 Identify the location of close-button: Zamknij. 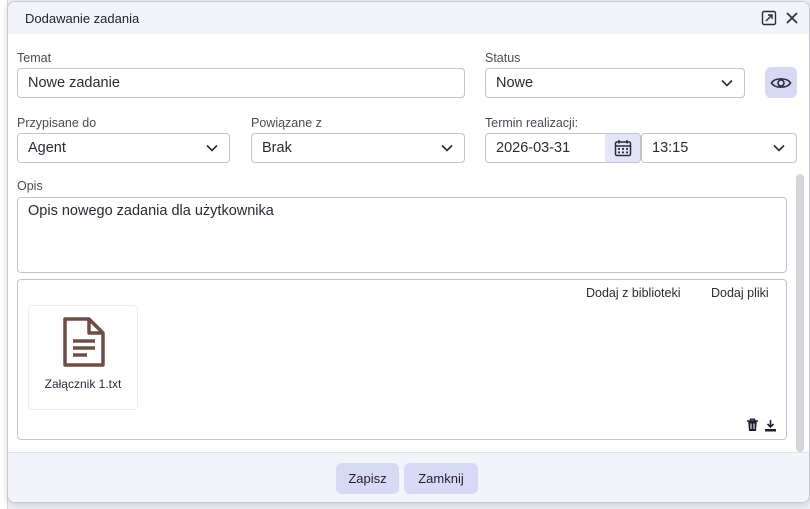
(441, 478).